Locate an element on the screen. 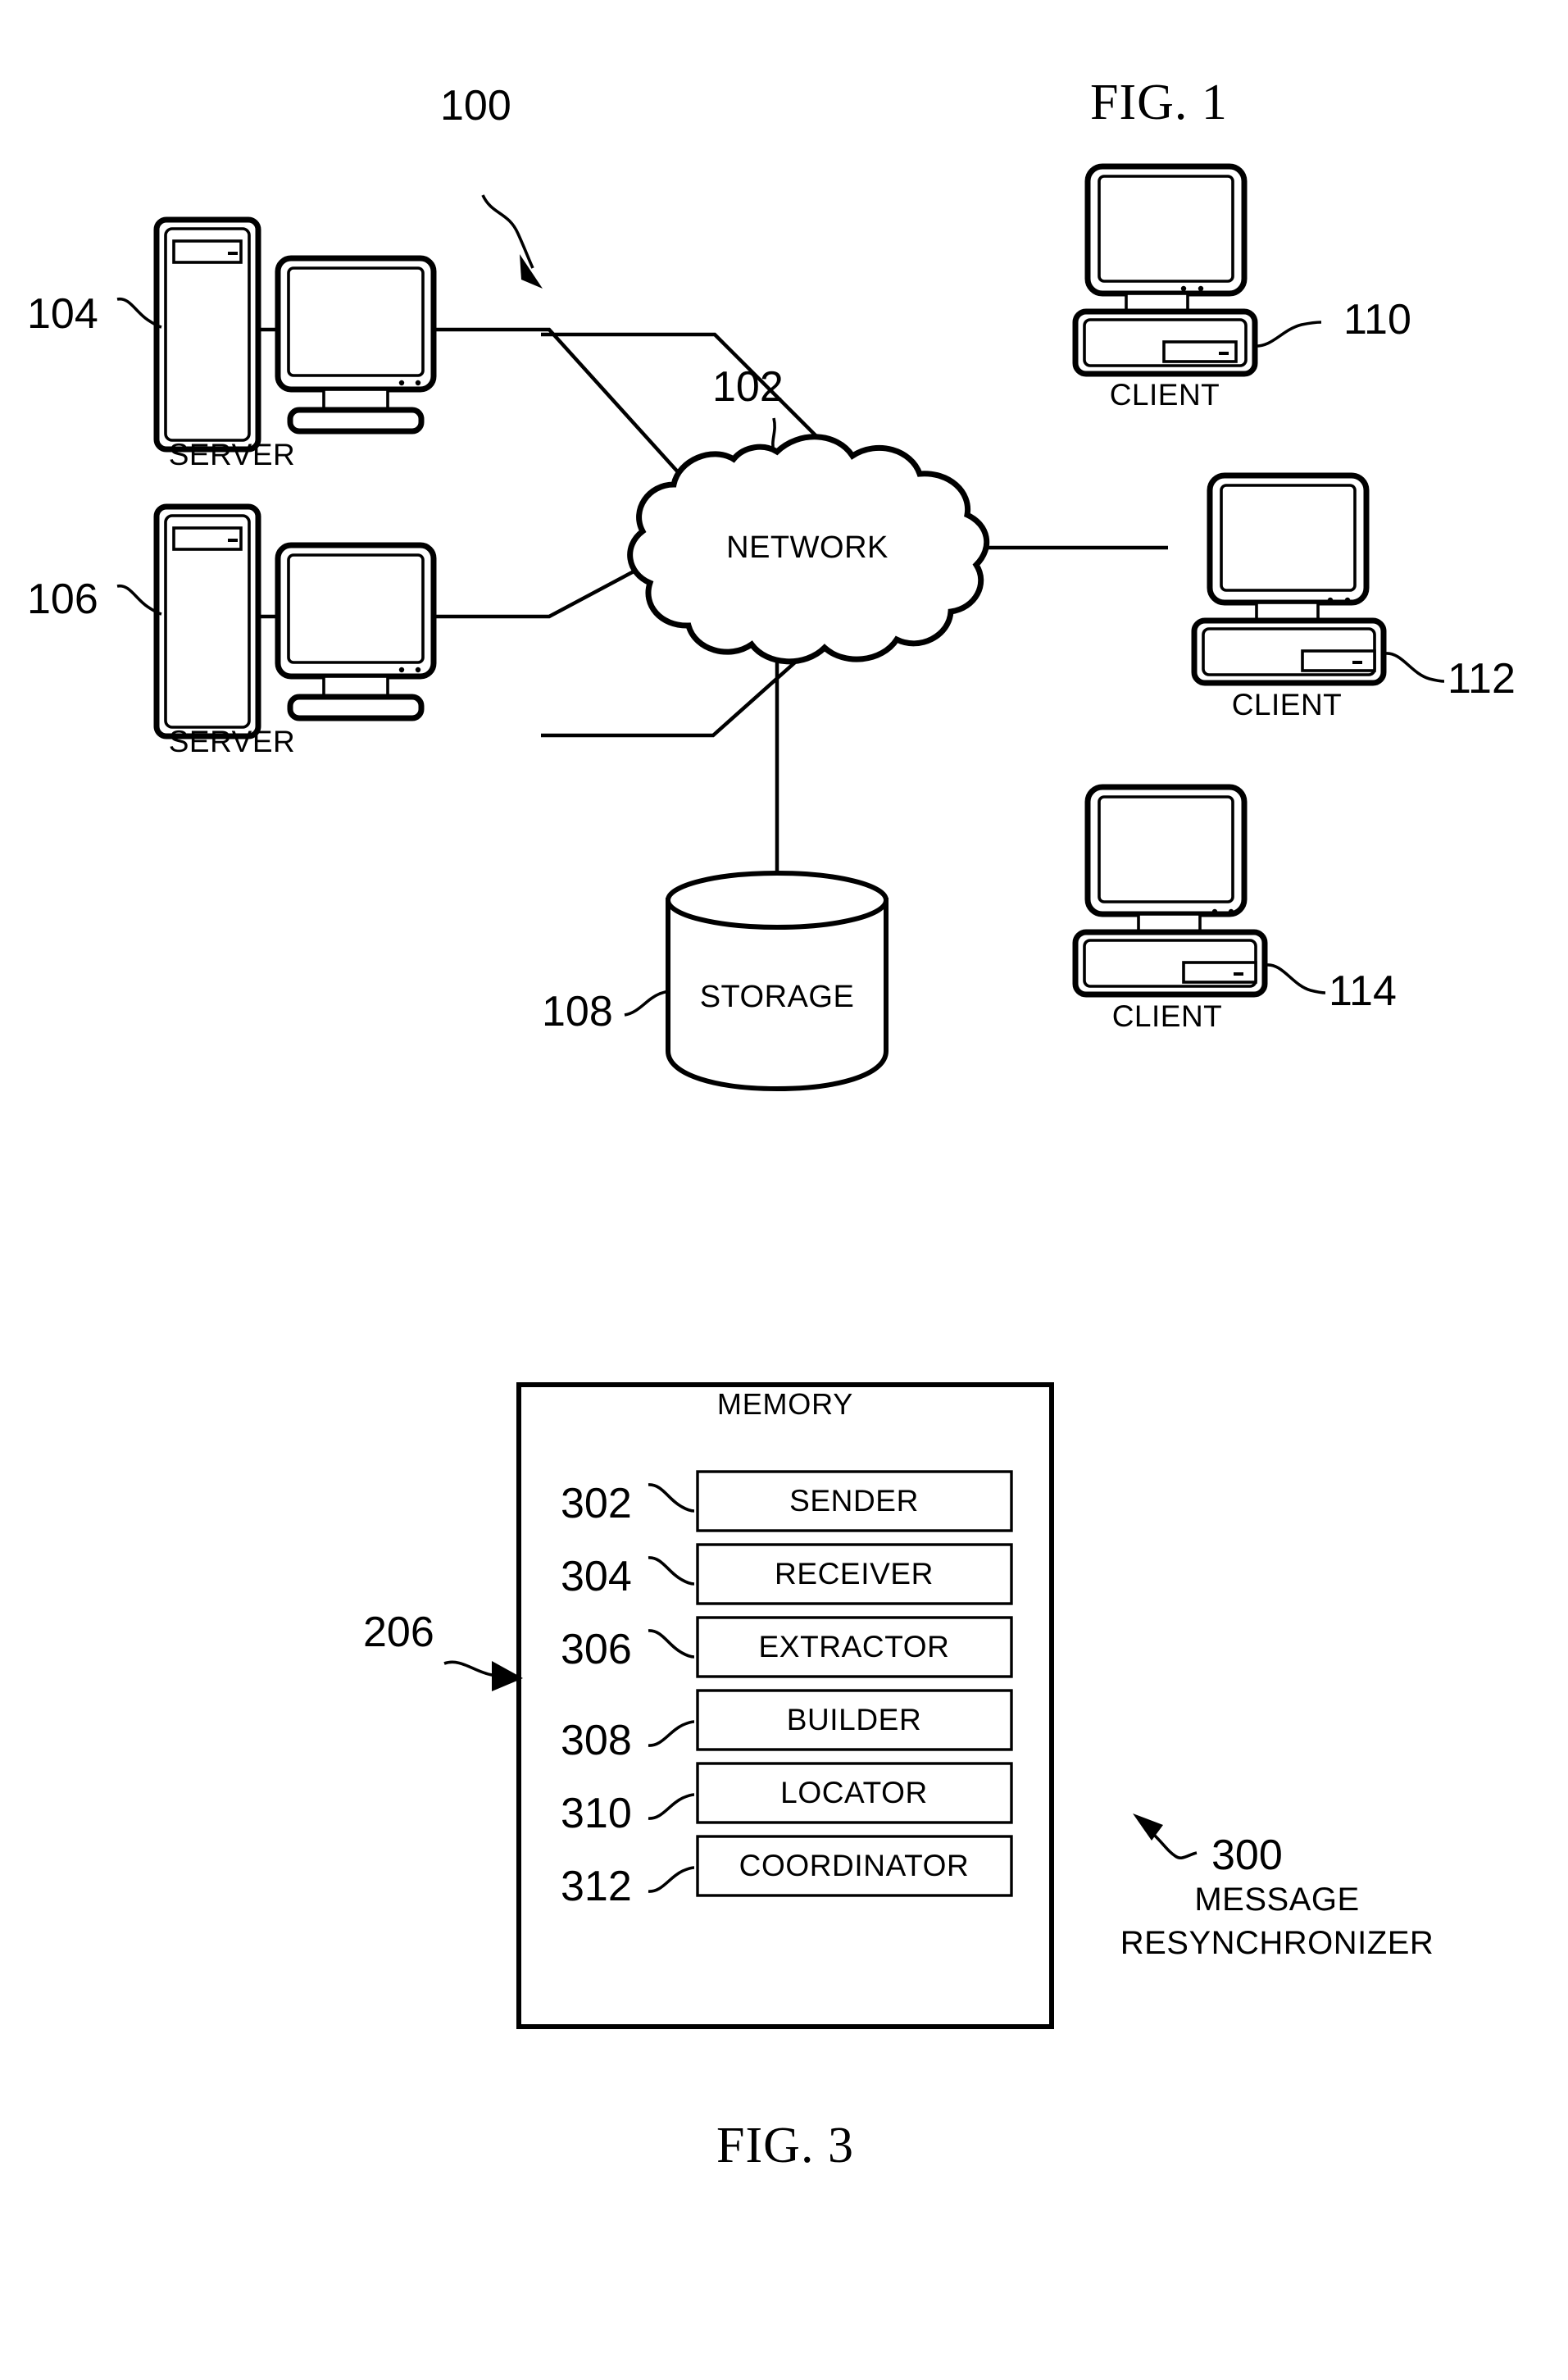 This screenshot has width=1568, height=2380. client-112-ref: 112 is located at coordinates (1482, 679).